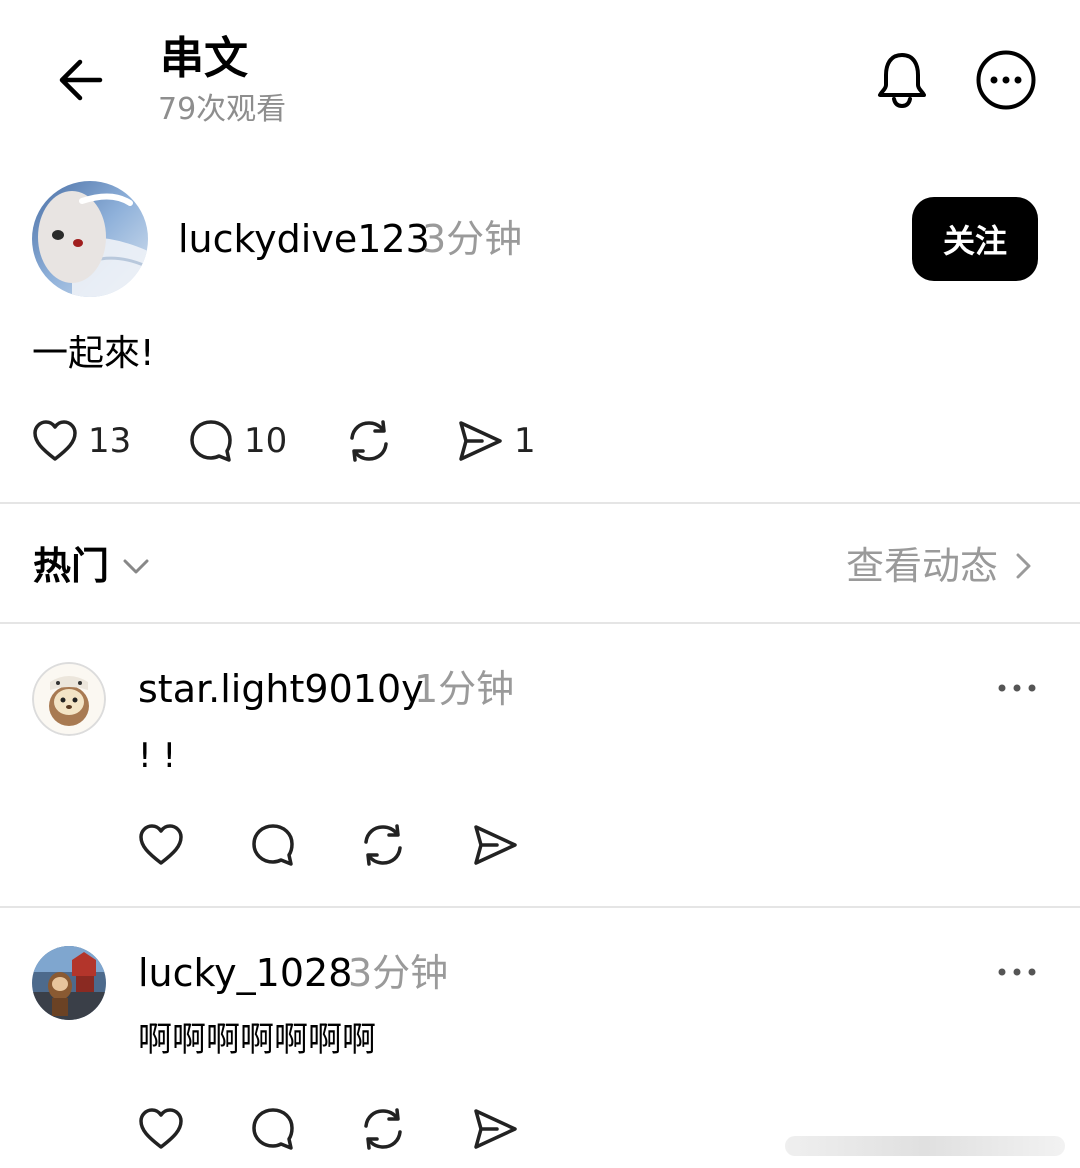 The height and width of the screenshot is (1168, 1080). What do you see at coordinates (157, 756) in the screenshot?
I see `reply-text: ! !` at bounding box center [157, 756].